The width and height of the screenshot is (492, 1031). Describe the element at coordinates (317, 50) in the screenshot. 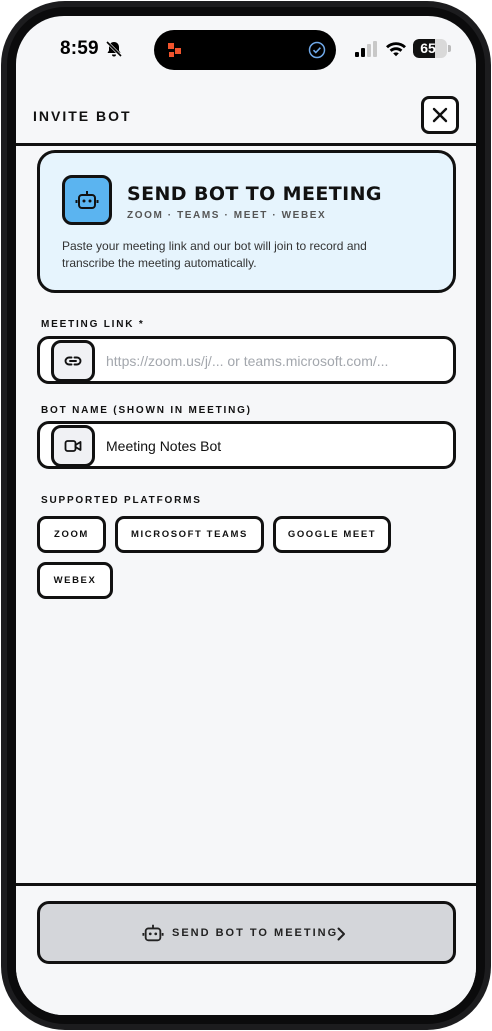

I see `check-circle-icon` at that location.